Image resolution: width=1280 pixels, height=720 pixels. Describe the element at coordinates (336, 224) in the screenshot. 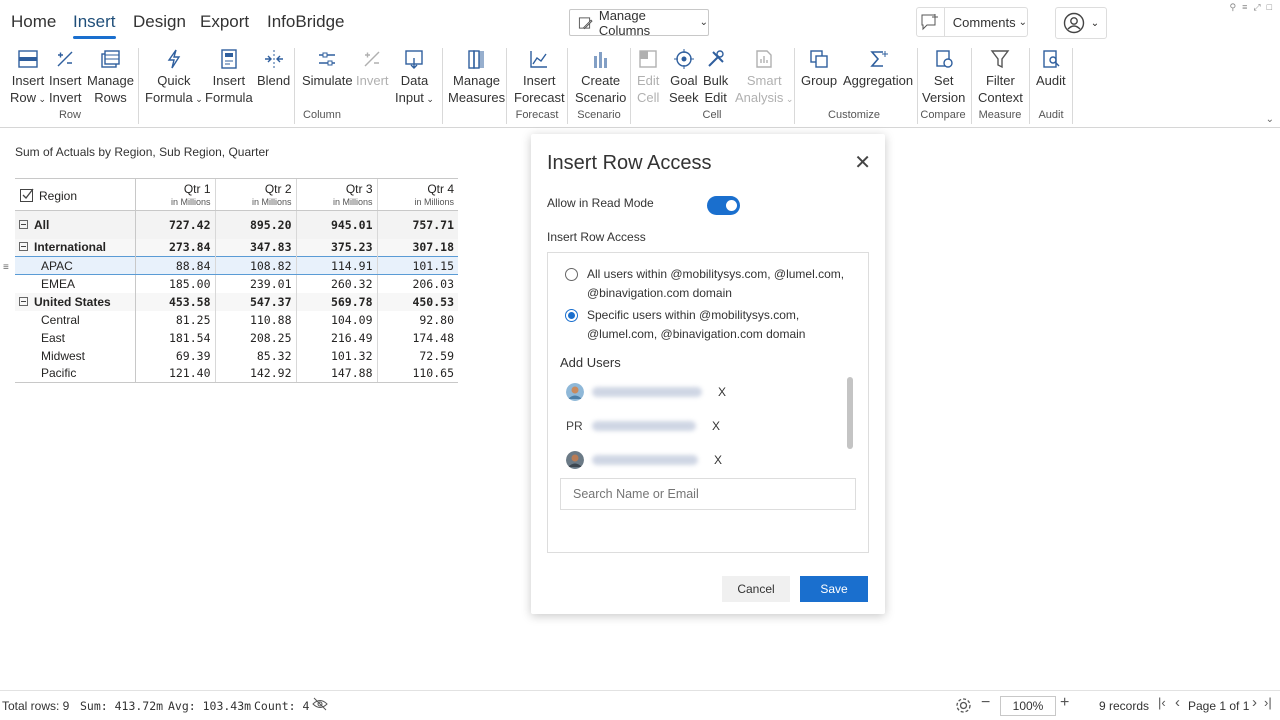

I see `table-cell: 945.01` at that location.